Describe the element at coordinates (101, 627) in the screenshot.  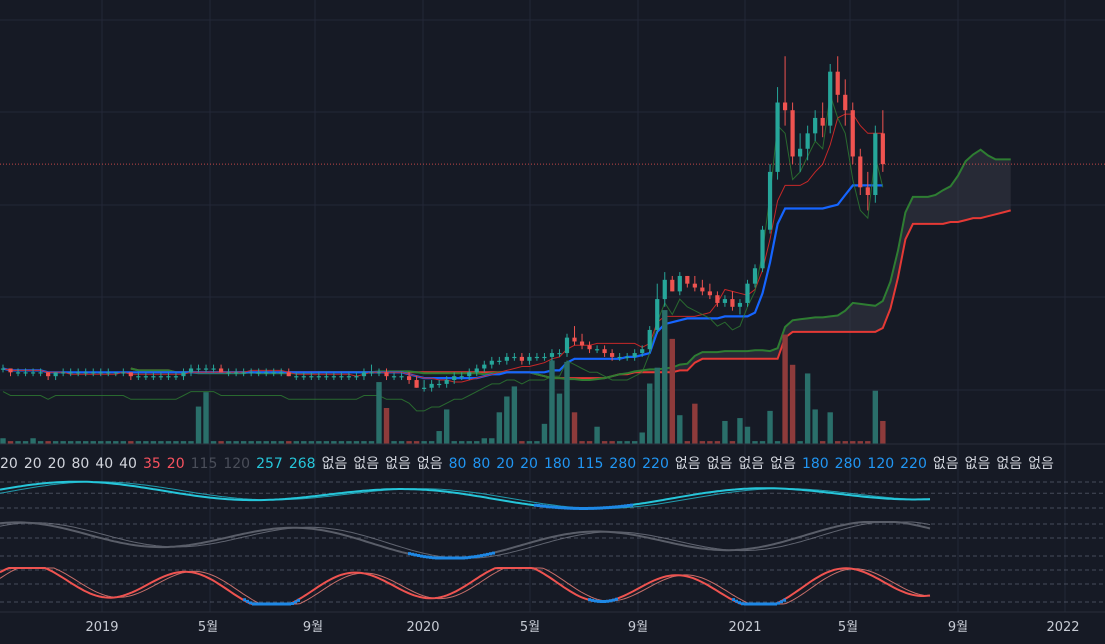
I see `time-axis-tick-label: 2019` at that location.